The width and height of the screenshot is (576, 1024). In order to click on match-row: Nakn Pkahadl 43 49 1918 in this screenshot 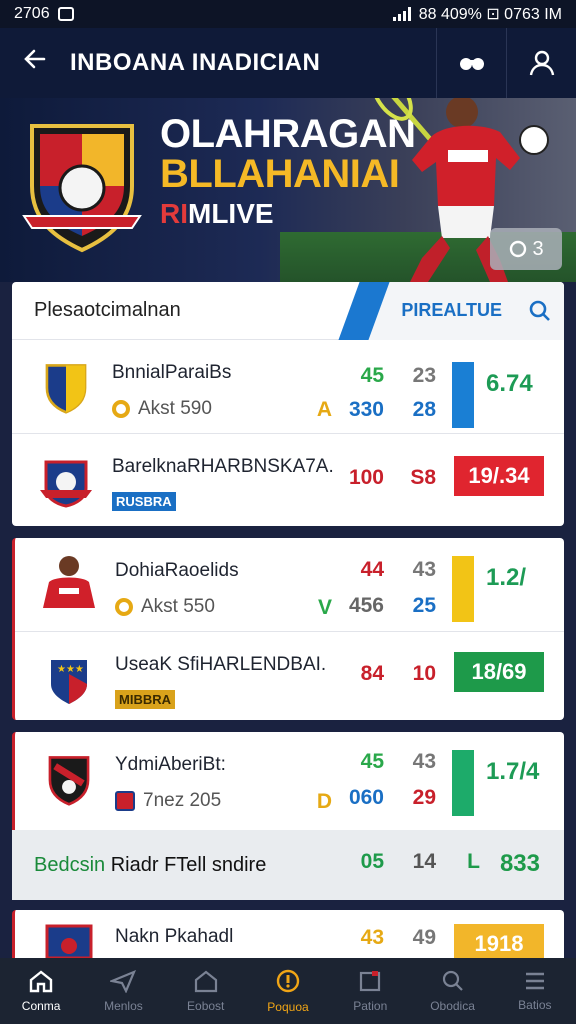, I will do `click(289, 934)`.